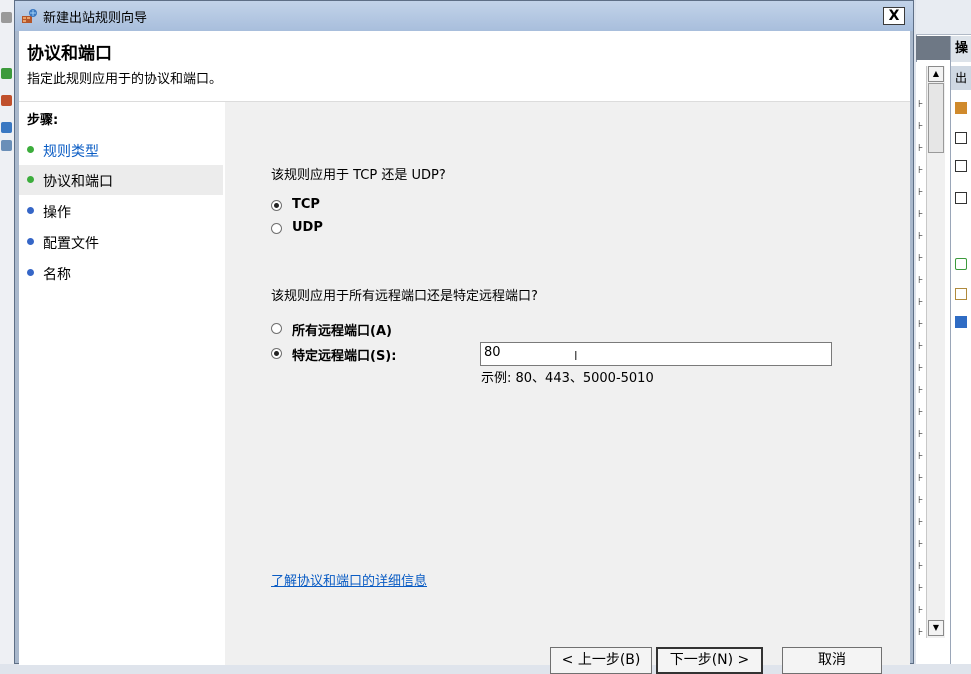 The height and width of the screenshot is (674, 971). I want to click on scroll-thumb, so click(936, 118).